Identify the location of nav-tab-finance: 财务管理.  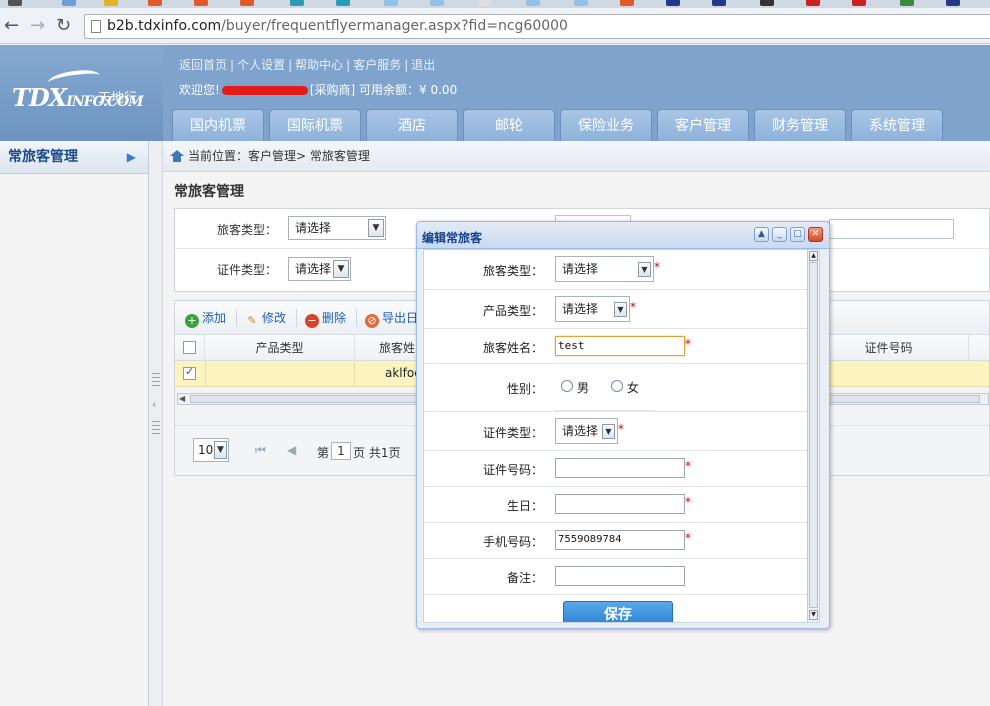
(800, 125).